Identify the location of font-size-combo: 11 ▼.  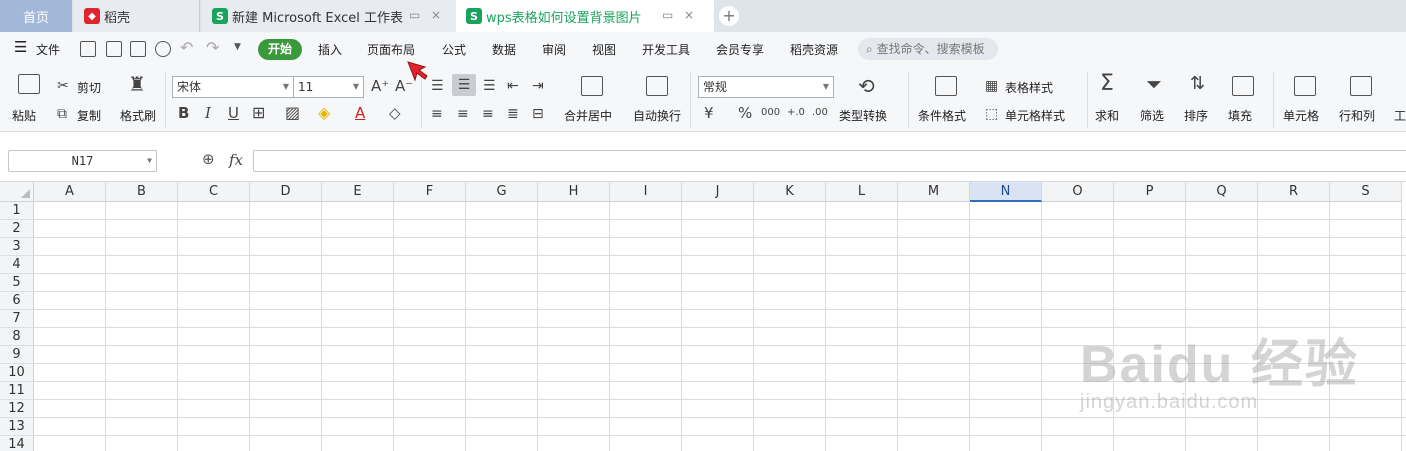
(328, 87).